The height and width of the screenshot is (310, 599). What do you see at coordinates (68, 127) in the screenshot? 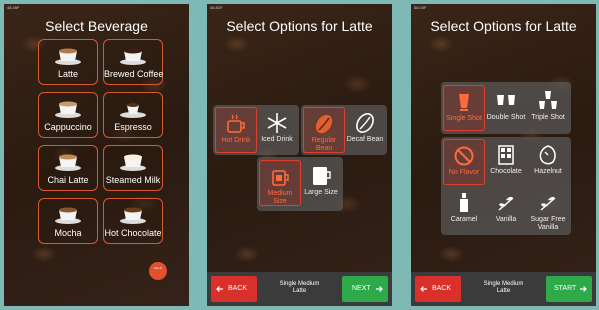
I see `beverage-label: Cappuccino` at bounding box center [68, 127].